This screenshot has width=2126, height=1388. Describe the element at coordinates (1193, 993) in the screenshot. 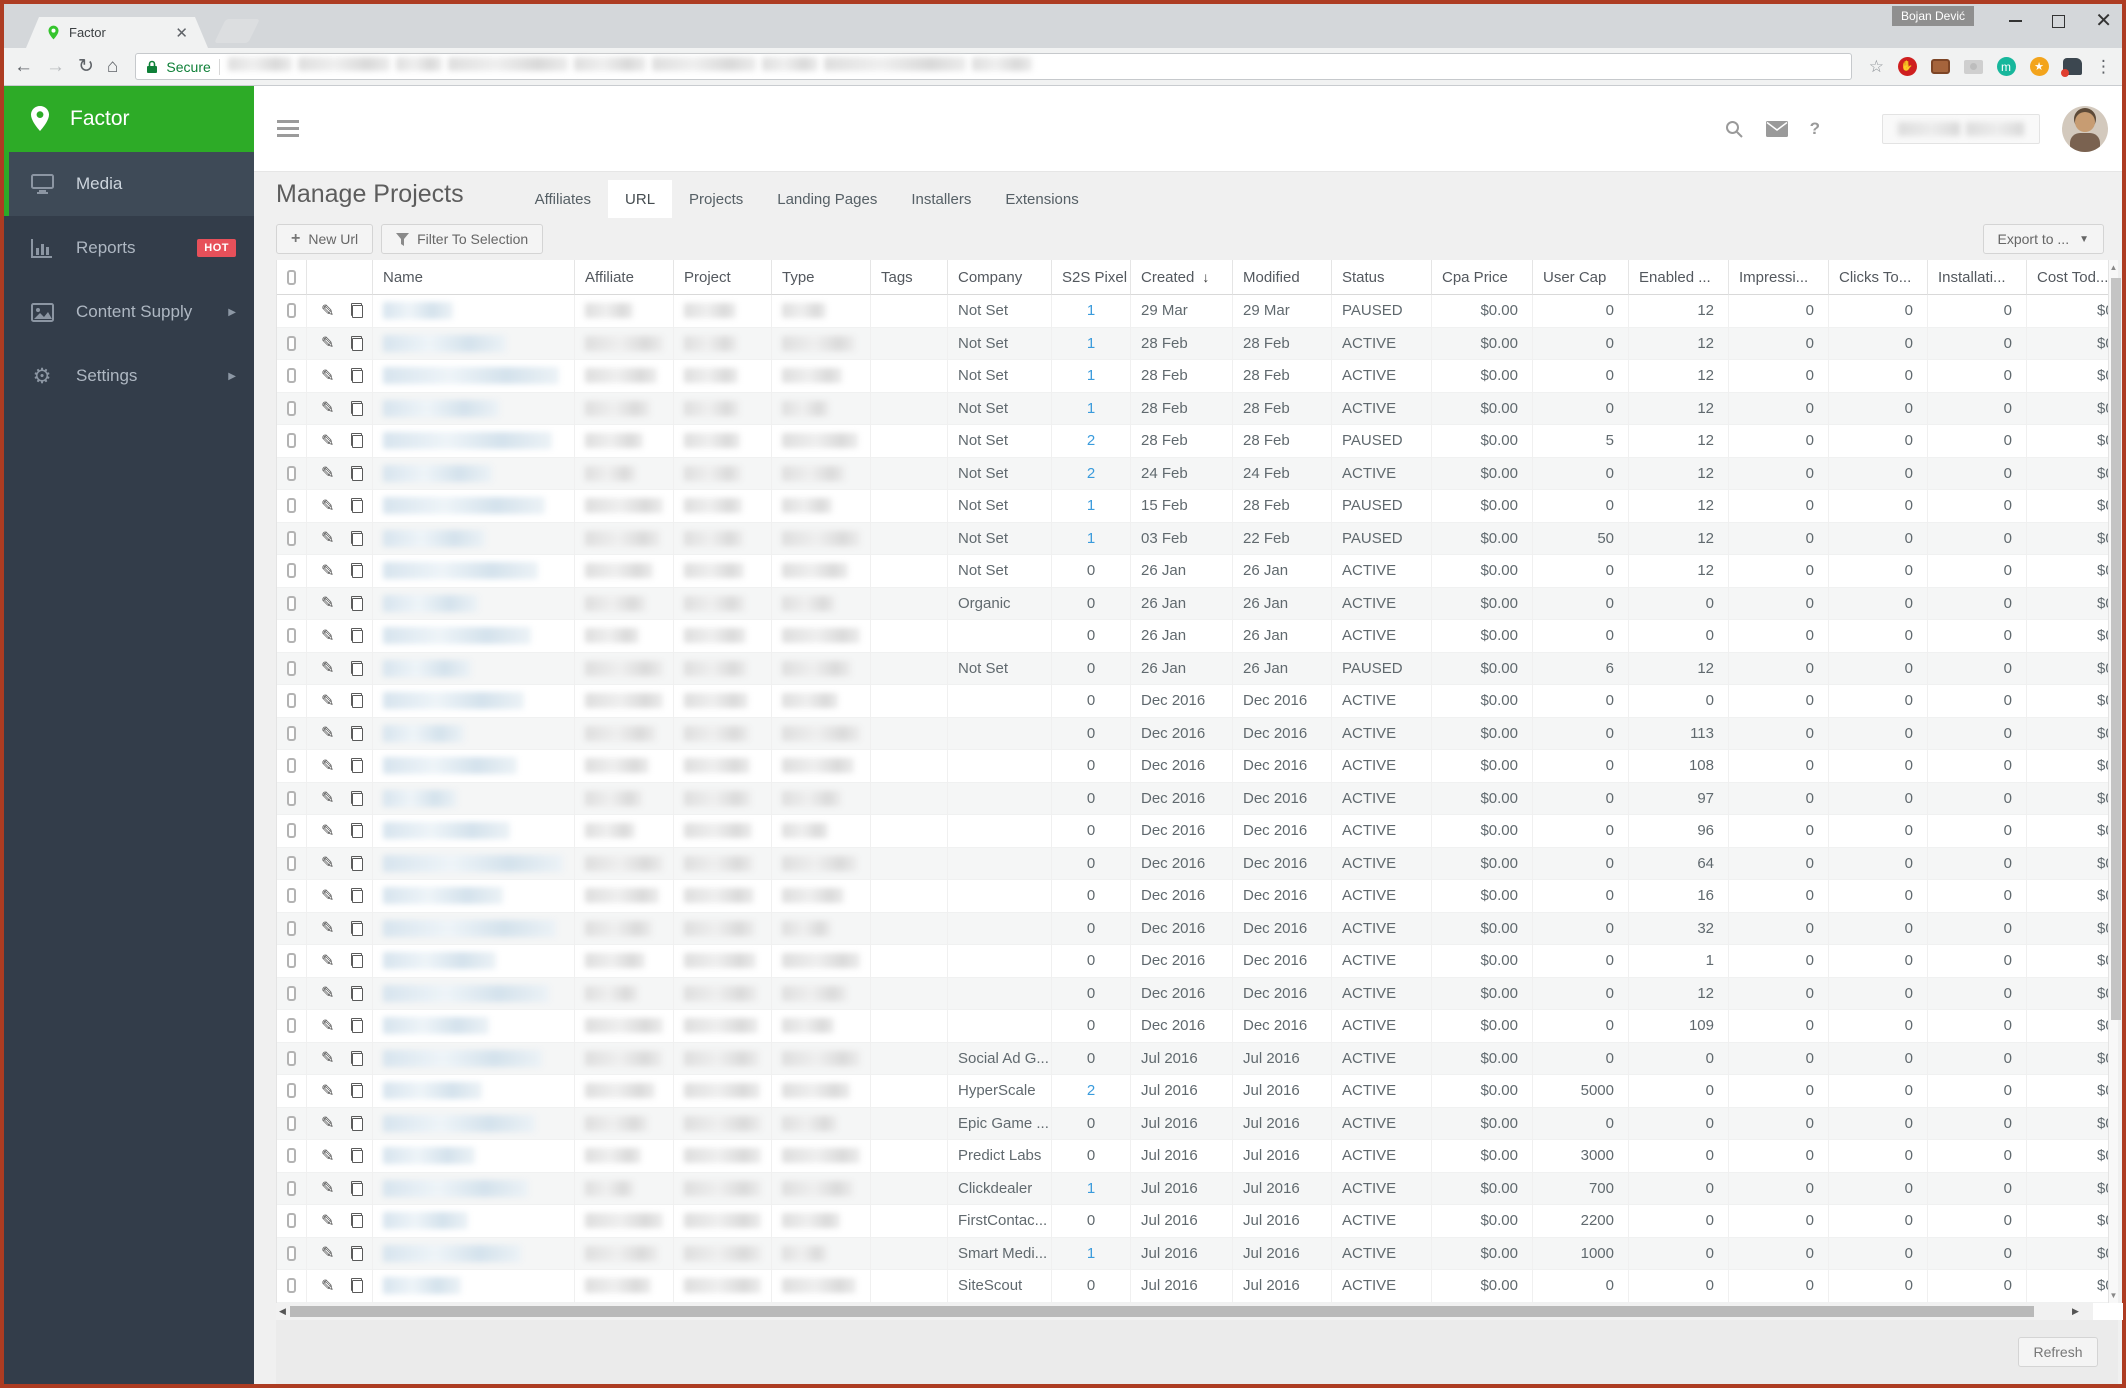

I see `table-row: ✎ 0 Dec 2016 Dec 2016 ACTIVE $0.00 0 12 0 0 0 $0.00` at that location.